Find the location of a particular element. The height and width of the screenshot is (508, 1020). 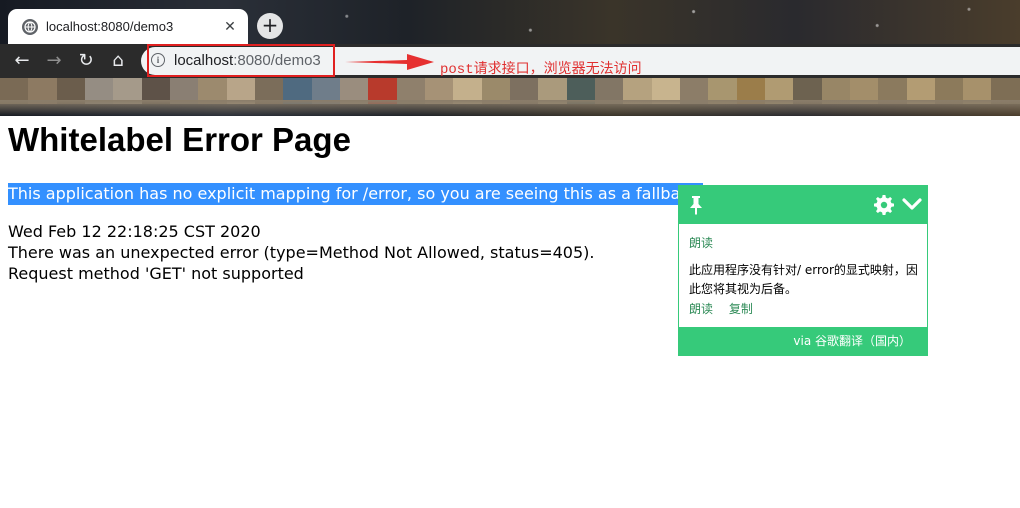

close-icon: ✕ is located at coordinates (230, 27).